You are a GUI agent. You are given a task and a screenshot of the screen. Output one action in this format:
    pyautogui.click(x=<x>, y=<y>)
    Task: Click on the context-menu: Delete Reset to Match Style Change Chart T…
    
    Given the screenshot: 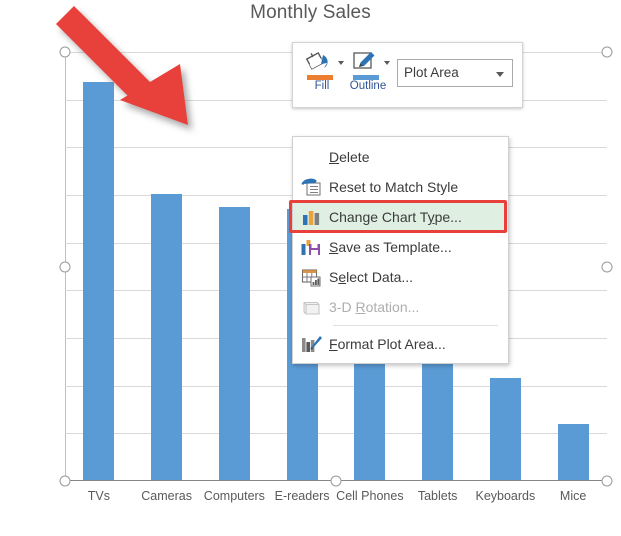 What is the action you would take?
    pyautogui.click(x=400, y=250)
    